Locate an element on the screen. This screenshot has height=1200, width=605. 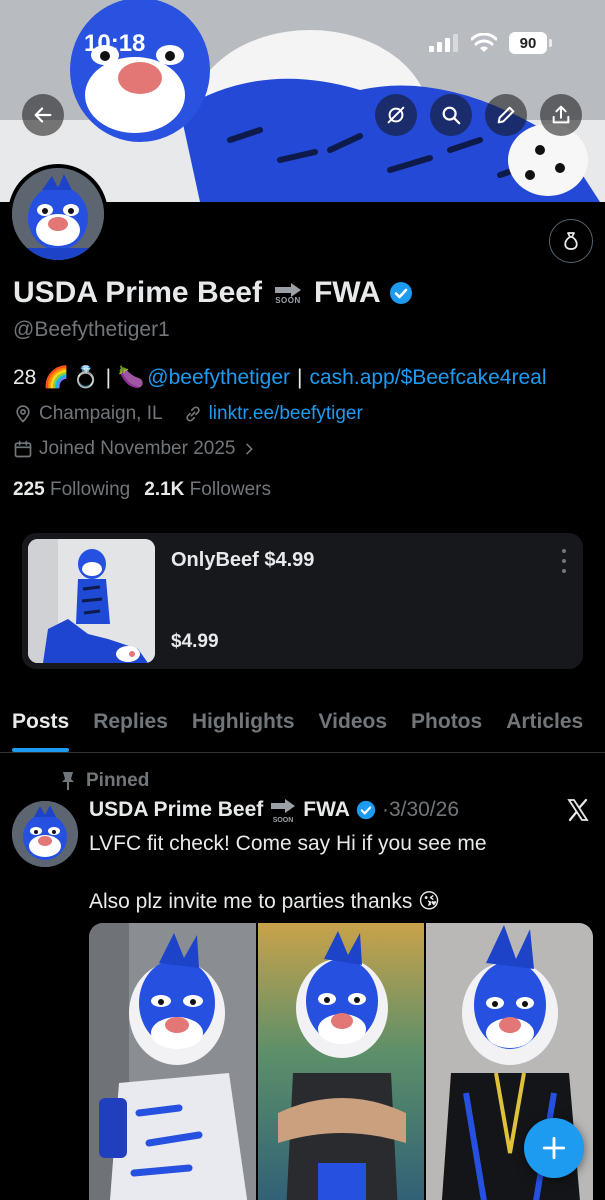
follow-stats: 225 Following 2.1K Followers is located at coordinates (142, 490).